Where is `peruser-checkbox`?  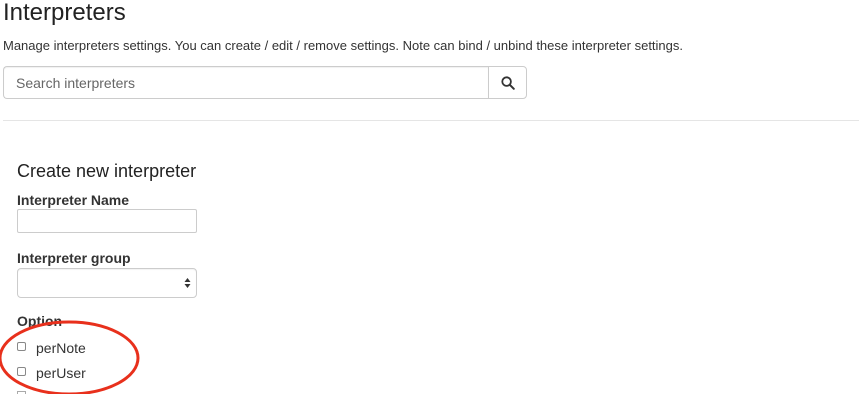
peruser-checkbox is located at coordinates (21, 371).